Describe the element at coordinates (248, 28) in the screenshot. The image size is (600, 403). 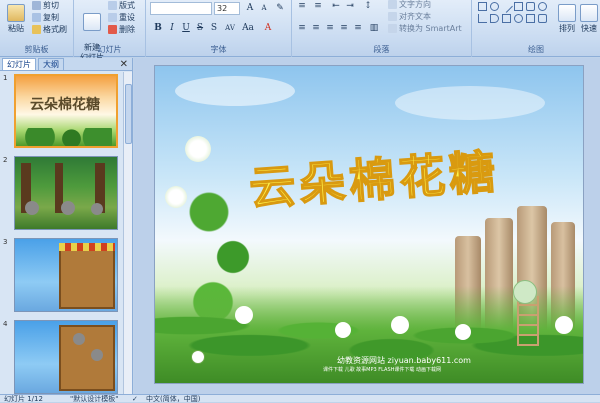
I see `change-case-button: Aa` at that location.